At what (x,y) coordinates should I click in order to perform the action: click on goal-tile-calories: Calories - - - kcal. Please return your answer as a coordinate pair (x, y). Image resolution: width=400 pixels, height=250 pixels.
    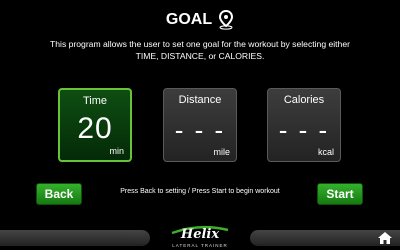
    Looking at the image, I should click on (304, 125).